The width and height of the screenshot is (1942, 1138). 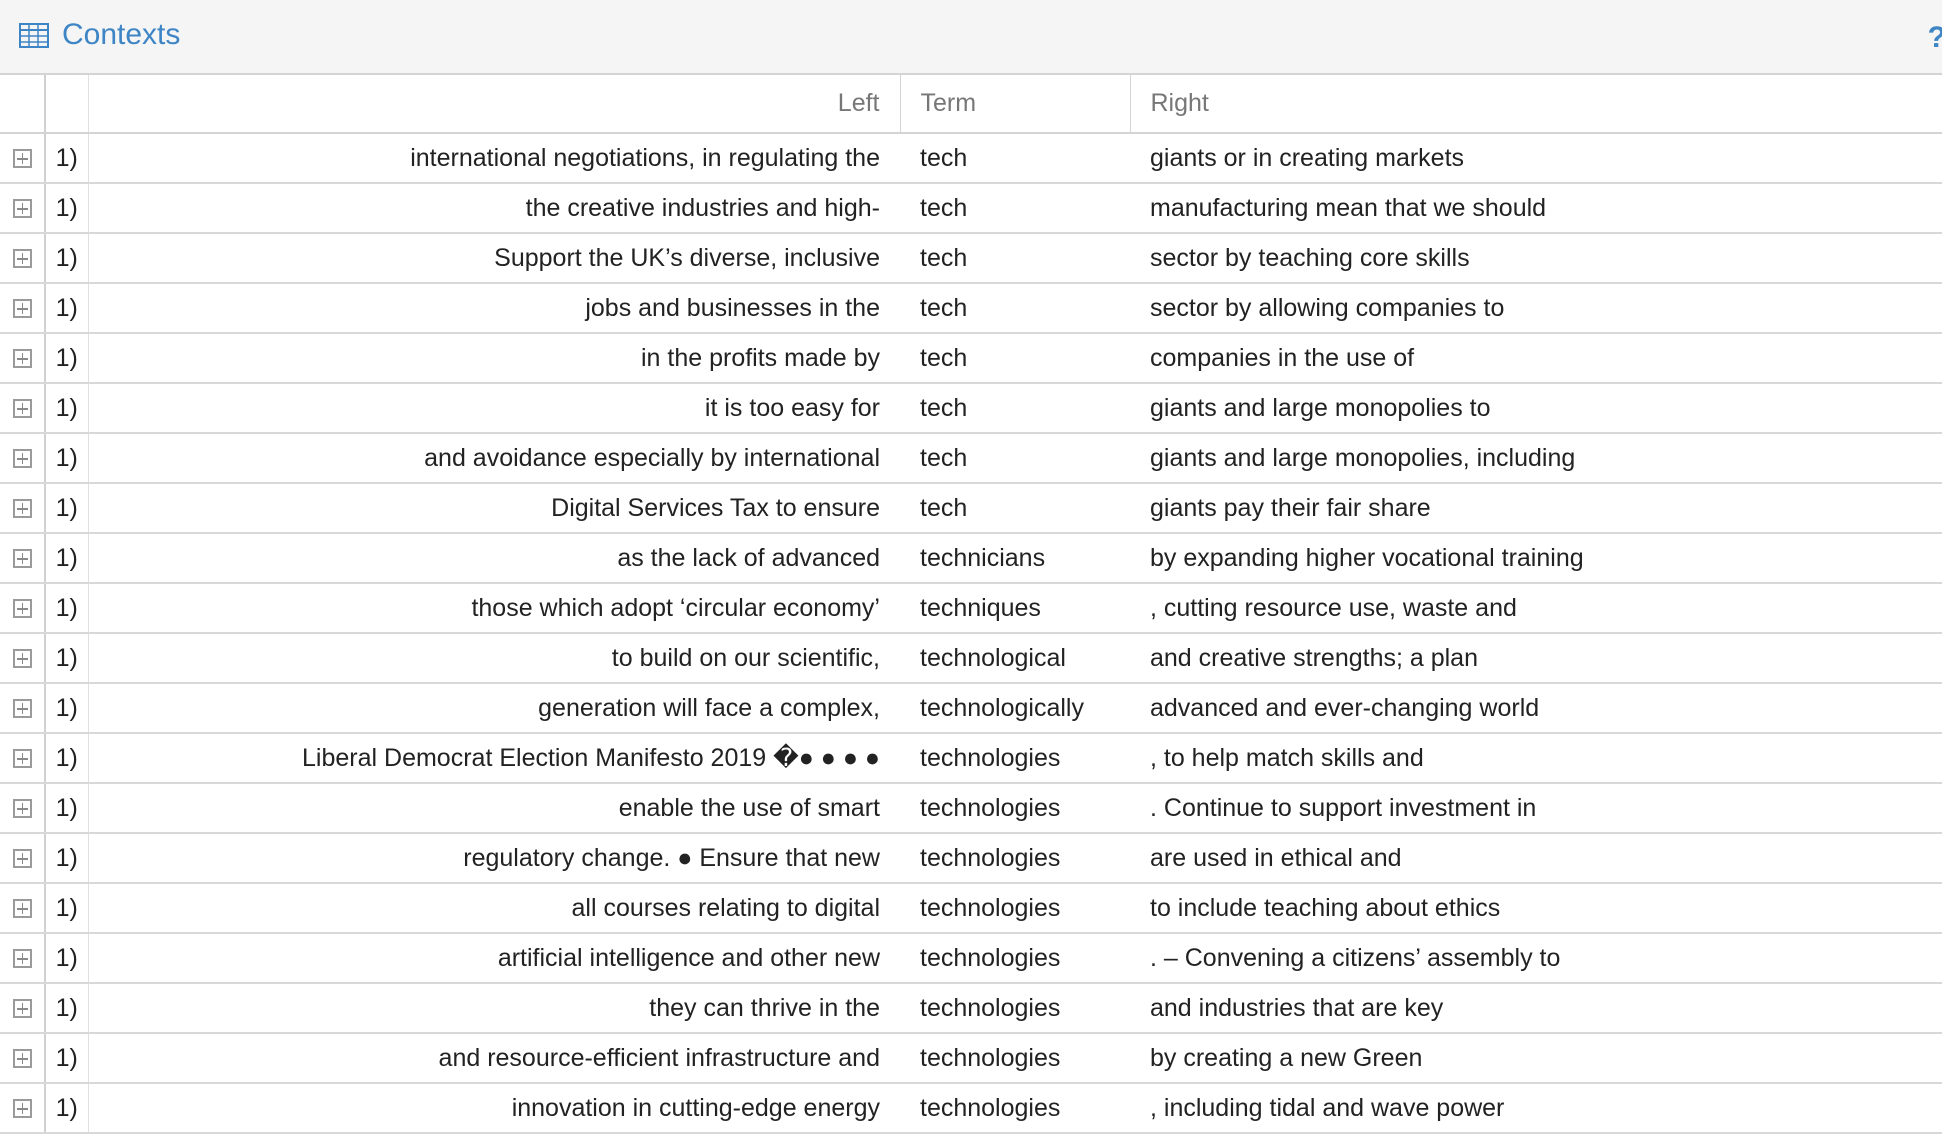 What do you see at coordinates (1536, 908) in the screenshot?
I see `right-context: to include teaching about ethics` at bounding box center [1536, 908].